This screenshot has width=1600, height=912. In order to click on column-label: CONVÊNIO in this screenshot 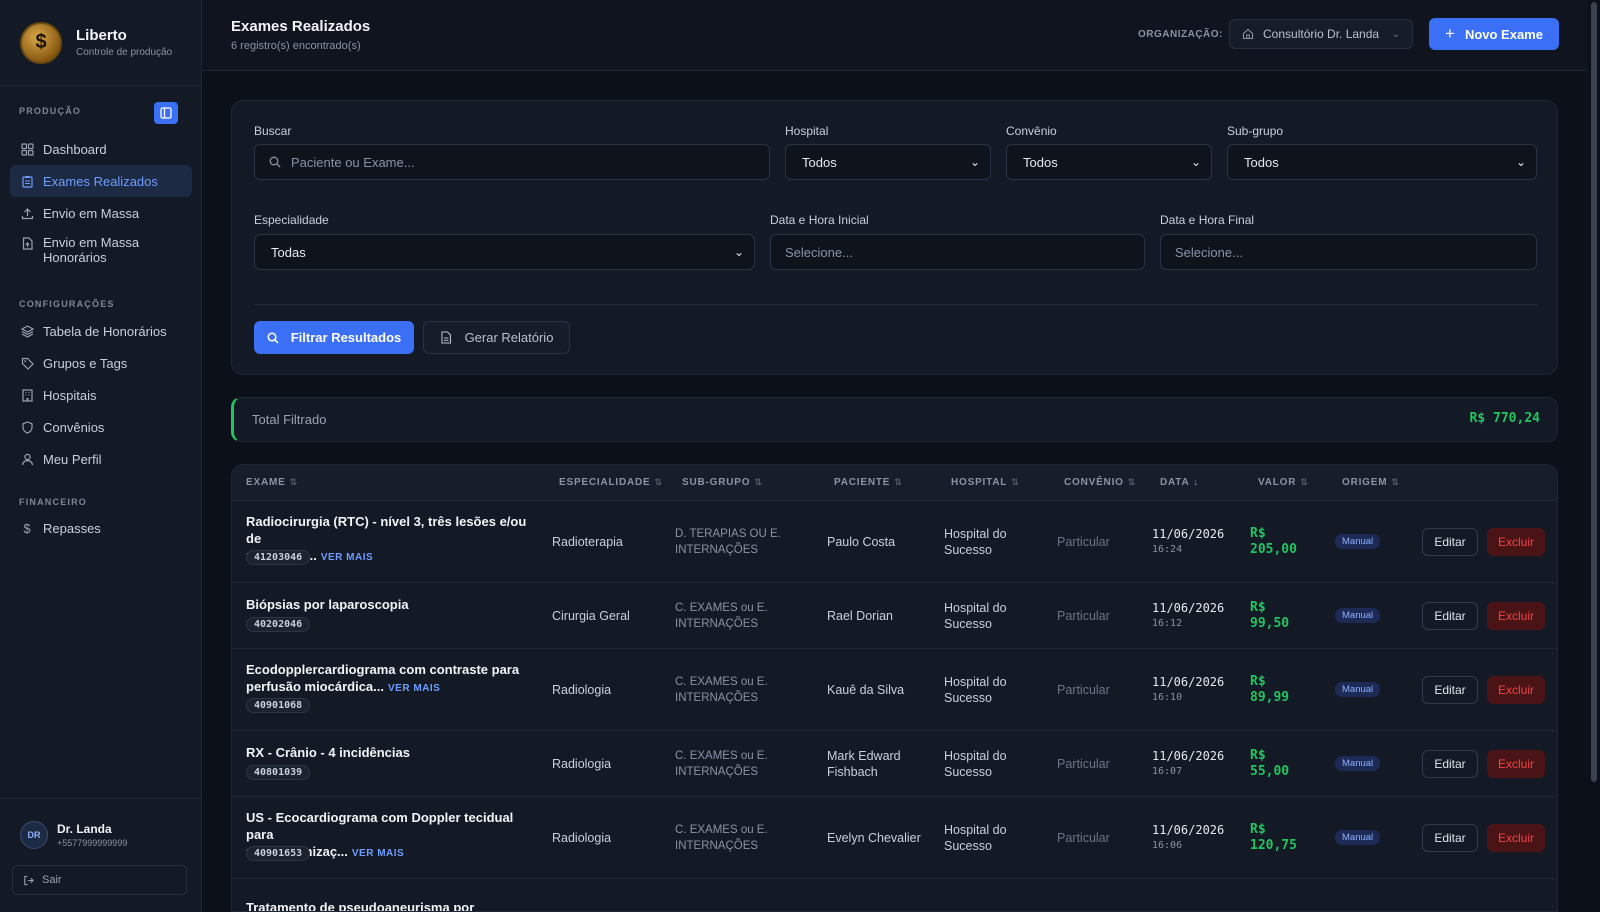, I will do `click(1094, 482)`.